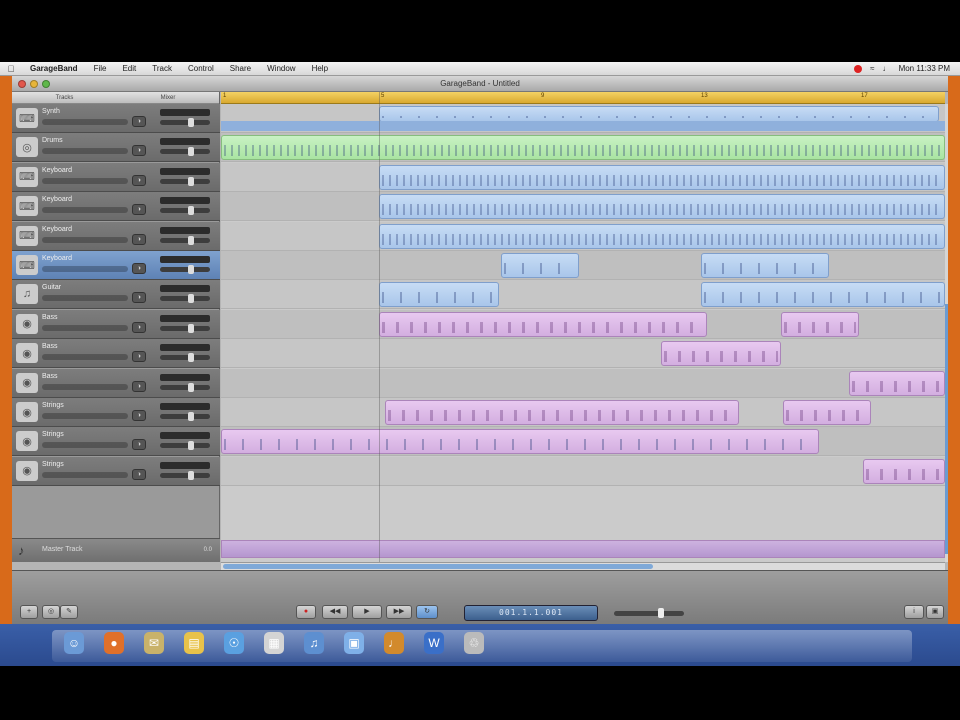 The image size is (960, 720). I want to click on track-header: ⌨ Synth ◑, so click(116, 118).